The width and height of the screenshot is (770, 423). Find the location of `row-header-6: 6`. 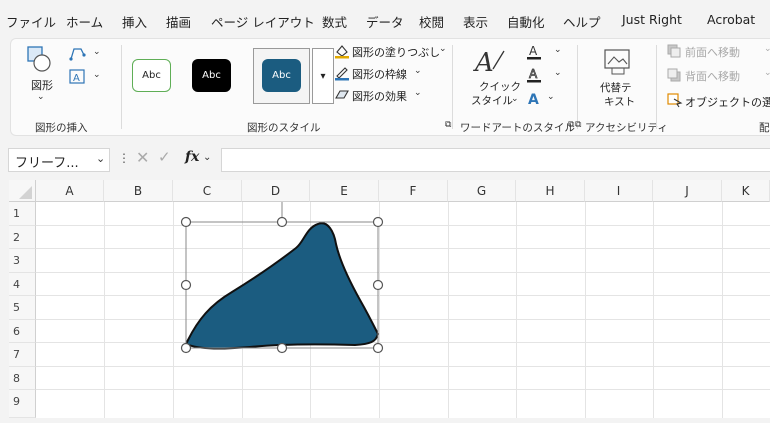

row-header-6: 6 is located at coordinates (22, 331).